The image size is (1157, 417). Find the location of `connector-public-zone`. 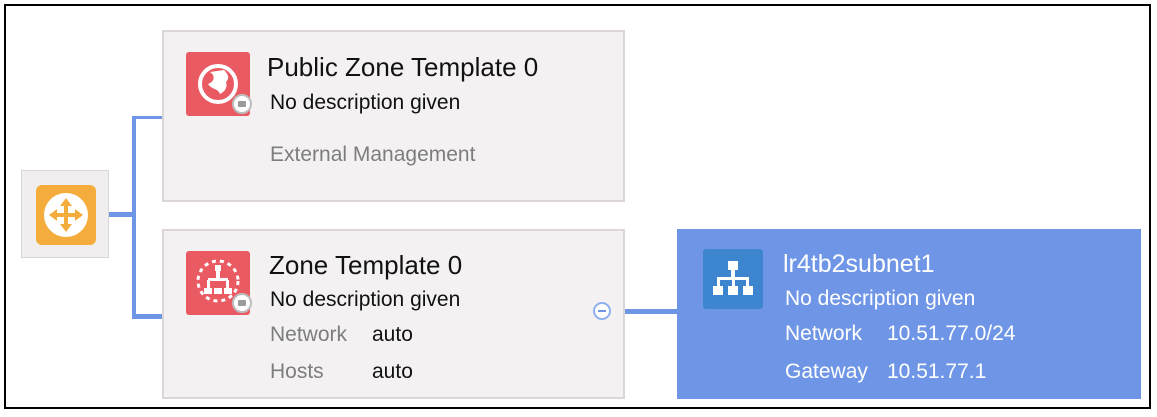

connector-public-zone is located at coordinates (148, 117).